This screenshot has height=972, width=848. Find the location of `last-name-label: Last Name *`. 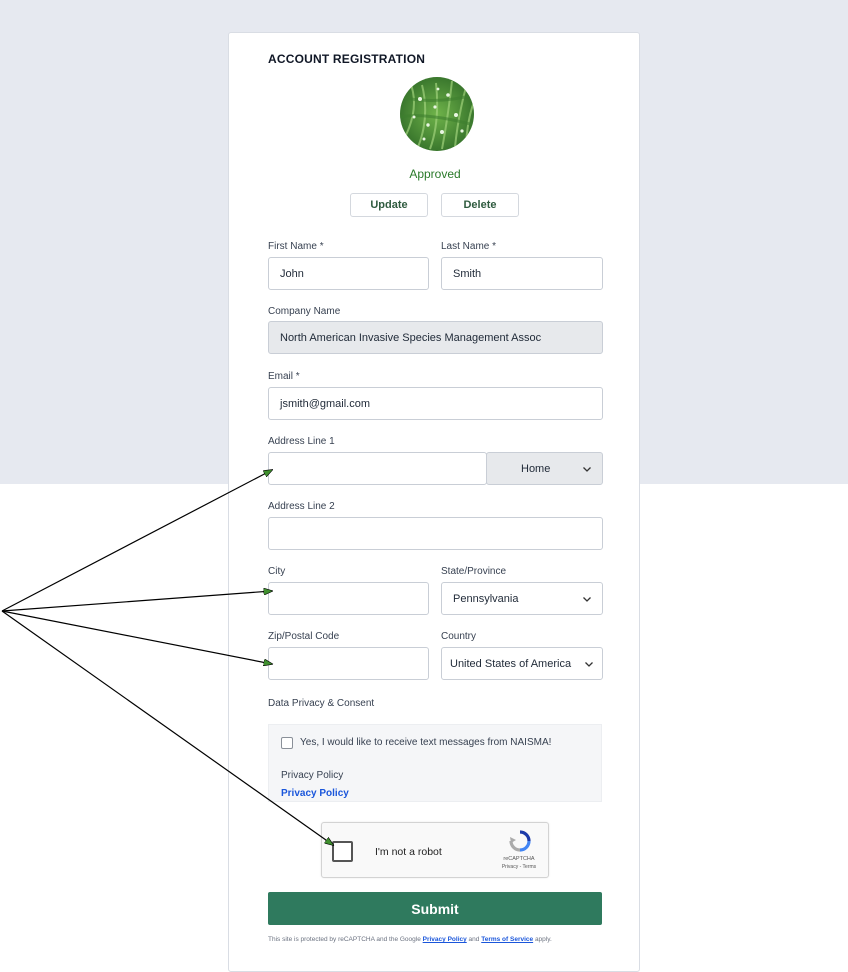

last-name-label: Last Name * is located at coordinates (469, 246).